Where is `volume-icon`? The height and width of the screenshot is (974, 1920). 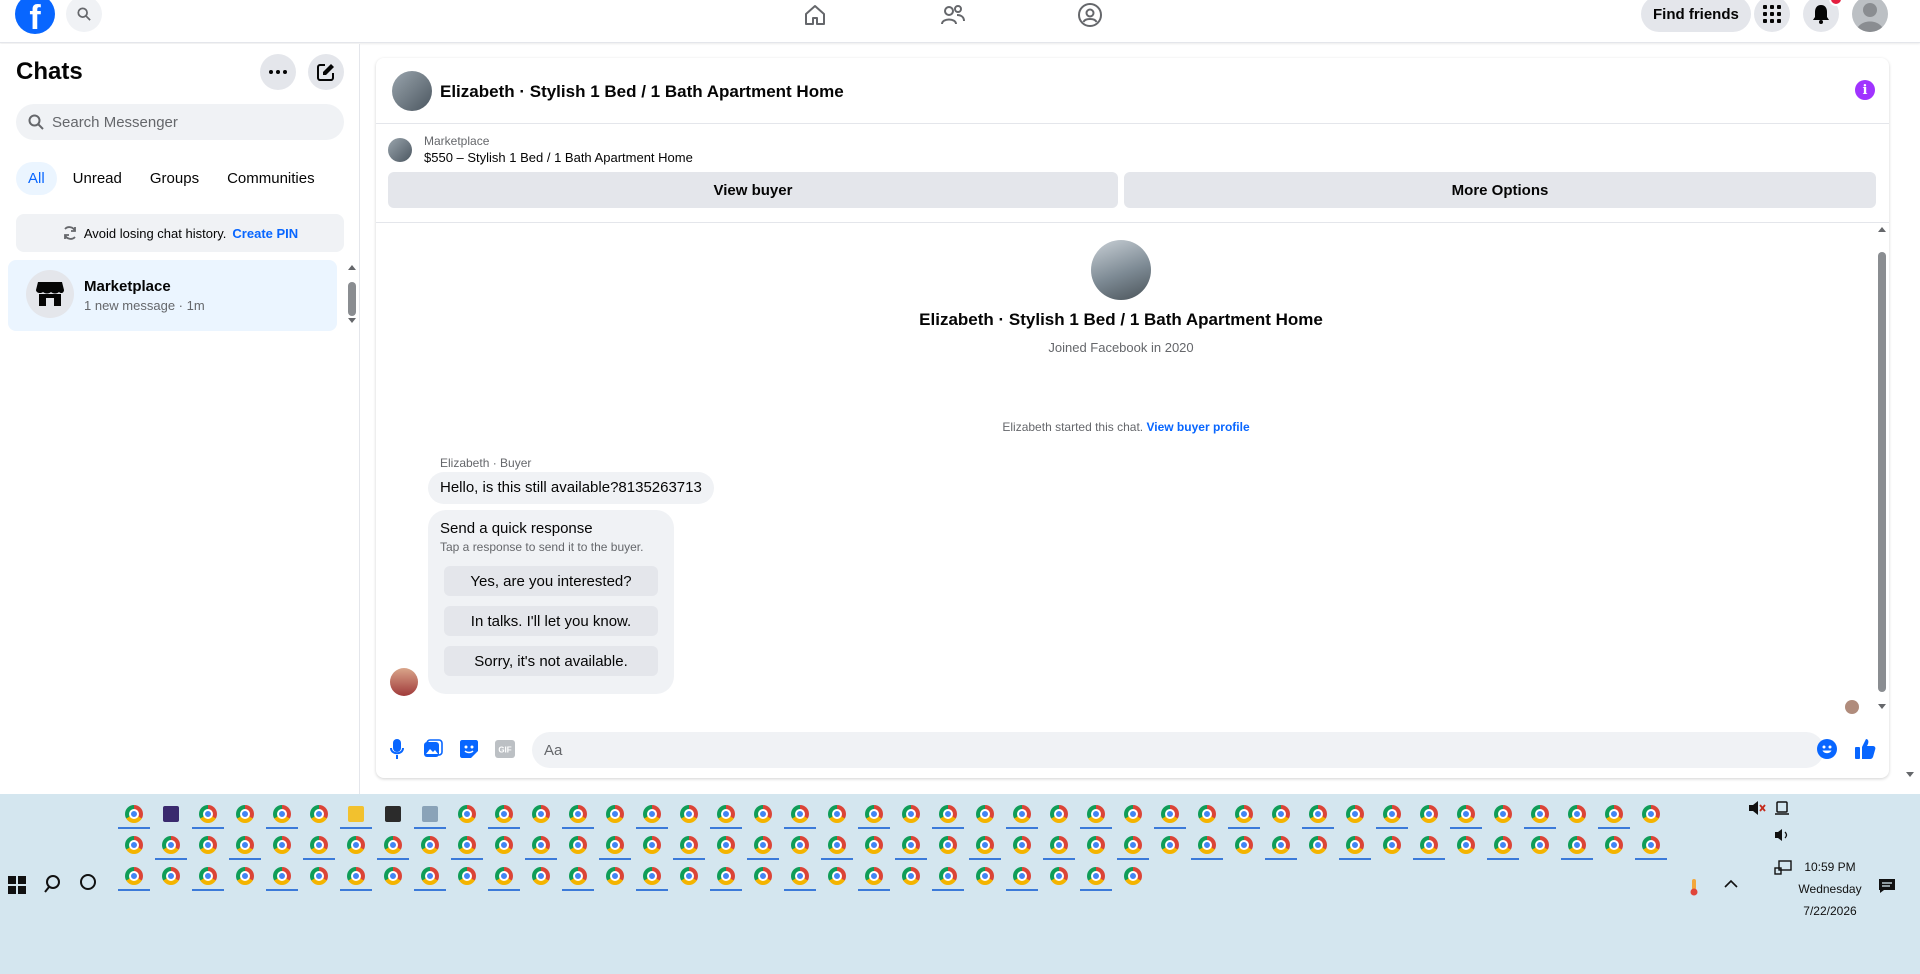
volume-icon is located at coordinates (1782, 836).